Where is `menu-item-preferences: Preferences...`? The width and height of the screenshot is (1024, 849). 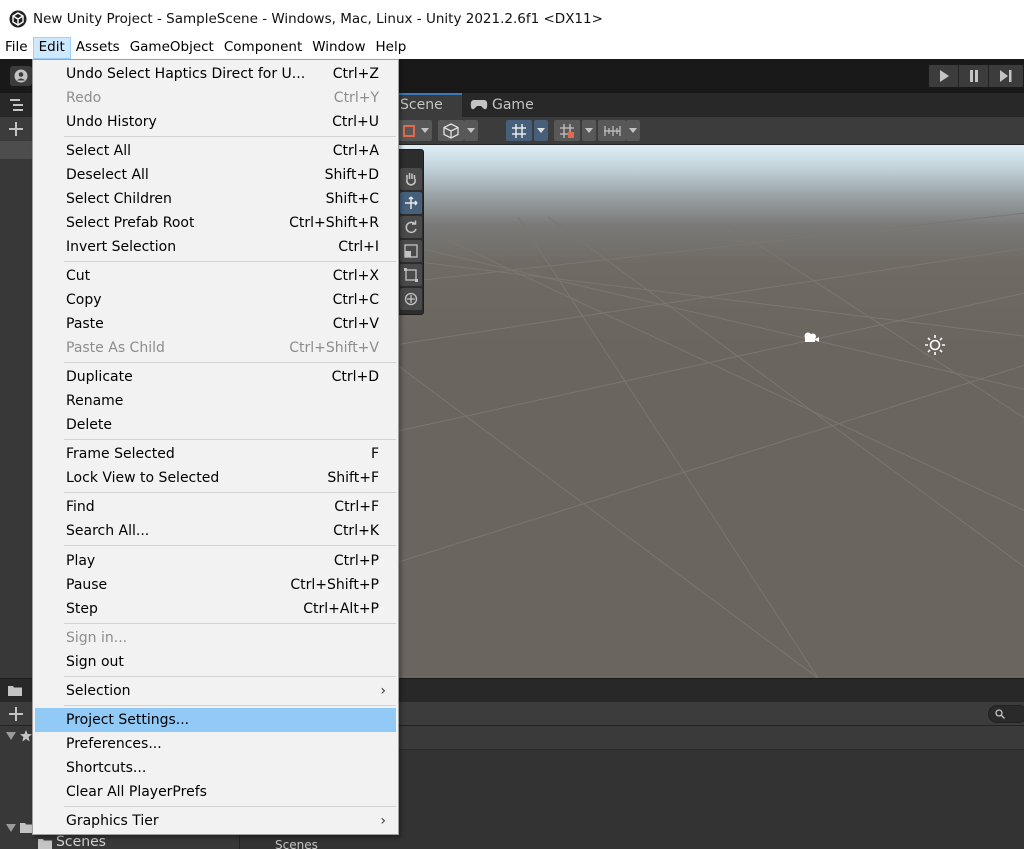 menu-item-preferences: Preferences... is located at coordinates (215, 744).